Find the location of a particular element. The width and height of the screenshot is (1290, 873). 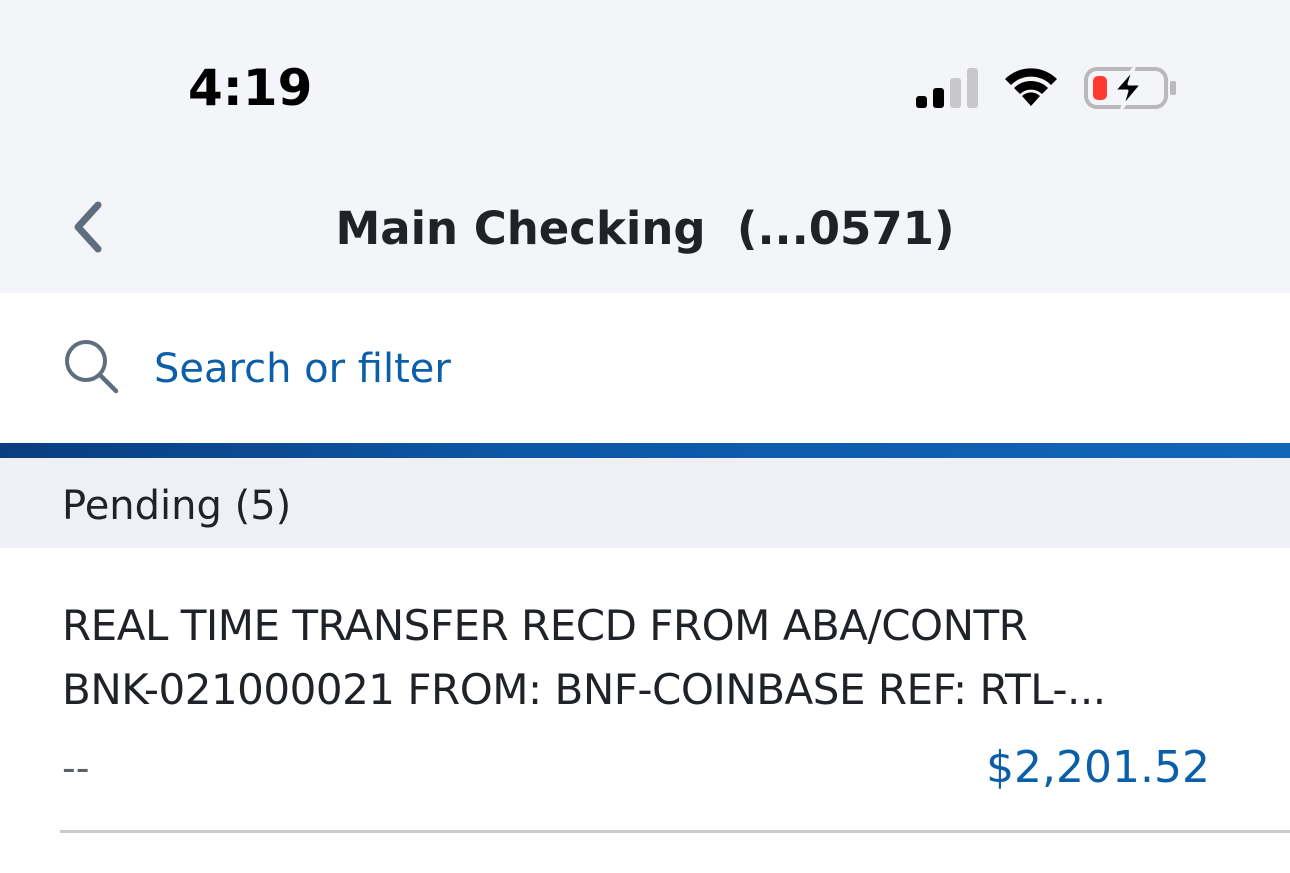

transaction-description-line1: REAL TIME TRANSFER RECD FROM ABA/CONTR is located at coordinates (545, 625).